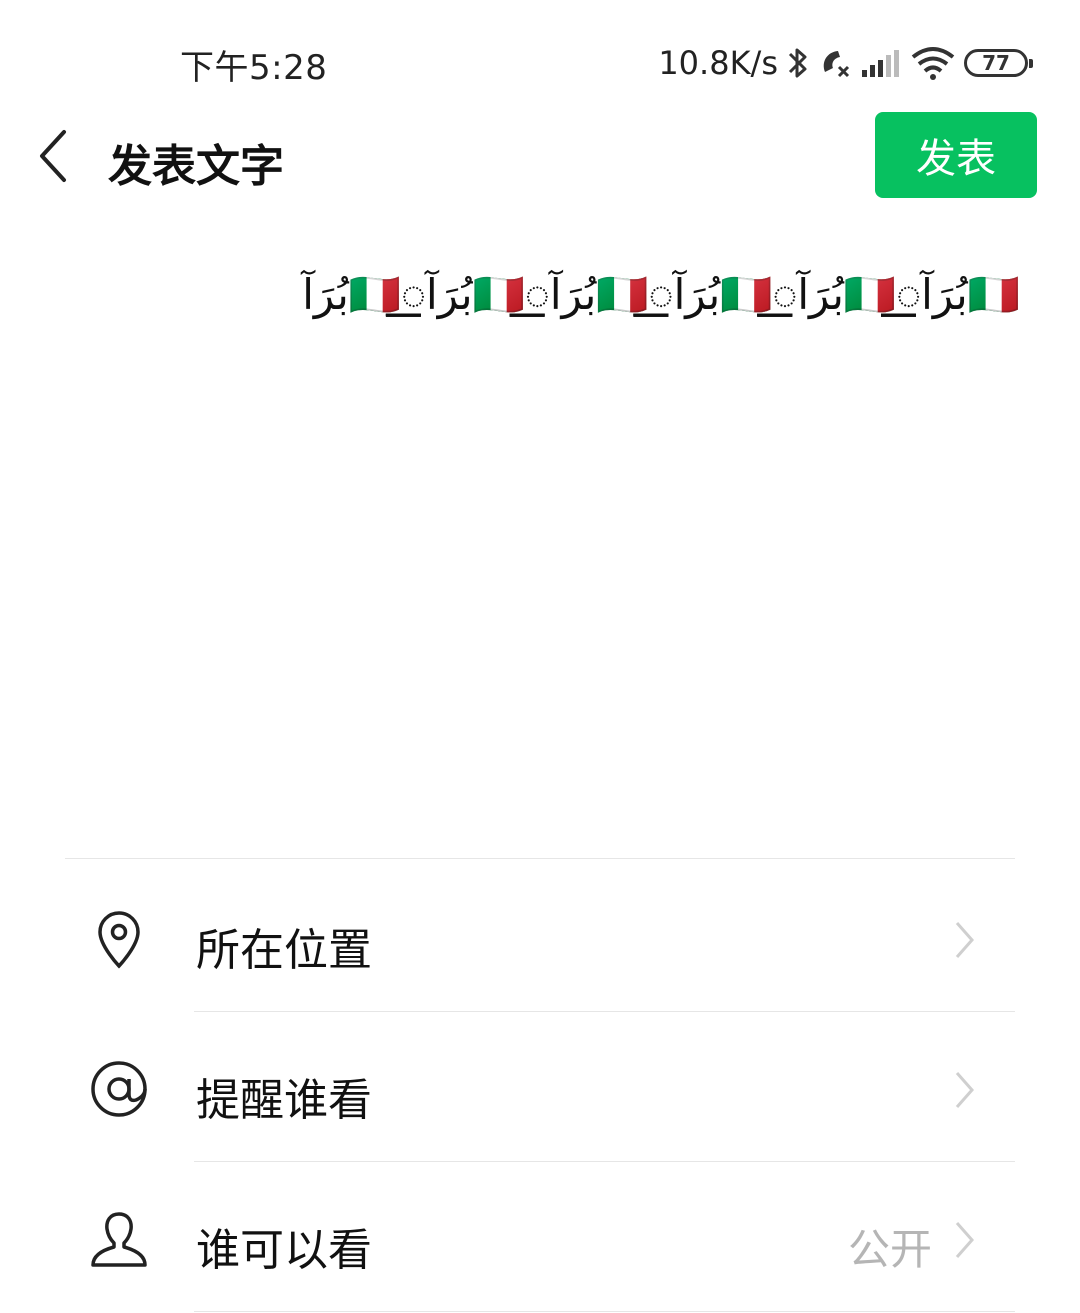 The width and height of the screenshot is (1080, 1313). Describe the element at coordinates (119, 1089) in the screenshot. I see `at-sign-icon` at that location.